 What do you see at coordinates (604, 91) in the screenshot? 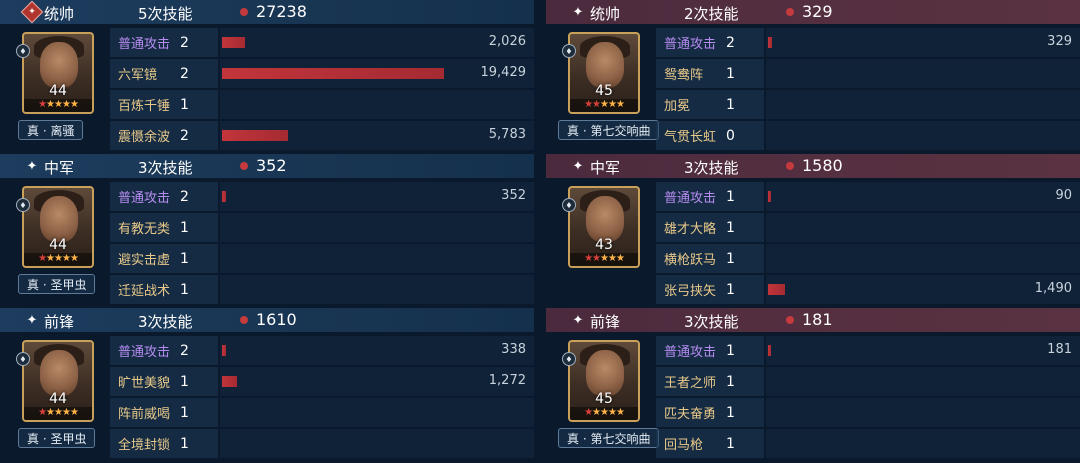
I see `general-level: 45` at bounding box center [604, 91].